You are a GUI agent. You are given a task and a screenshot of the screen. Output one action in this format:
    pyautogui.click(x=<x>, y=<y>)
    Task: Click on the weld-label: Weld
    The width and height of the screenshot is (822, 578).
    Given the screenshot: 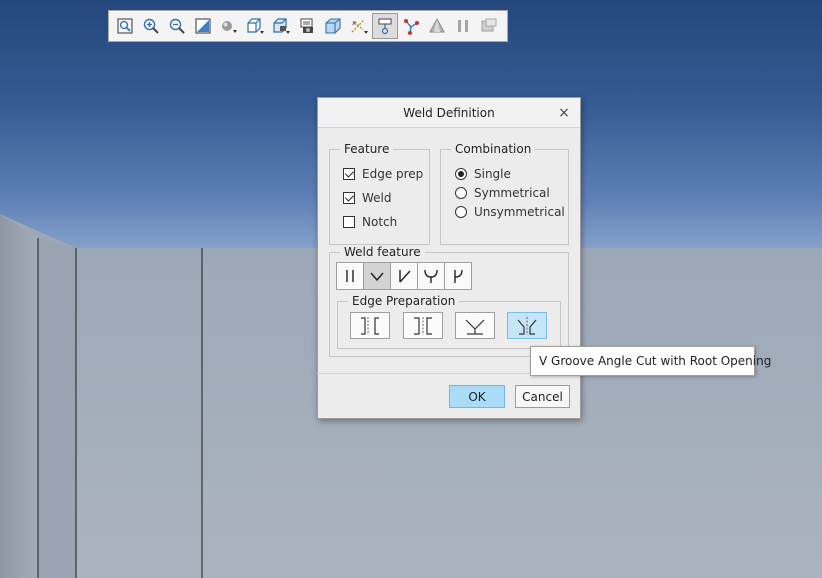 What is the action you would take?
    pyautogui.click(x=377, y=198)
    